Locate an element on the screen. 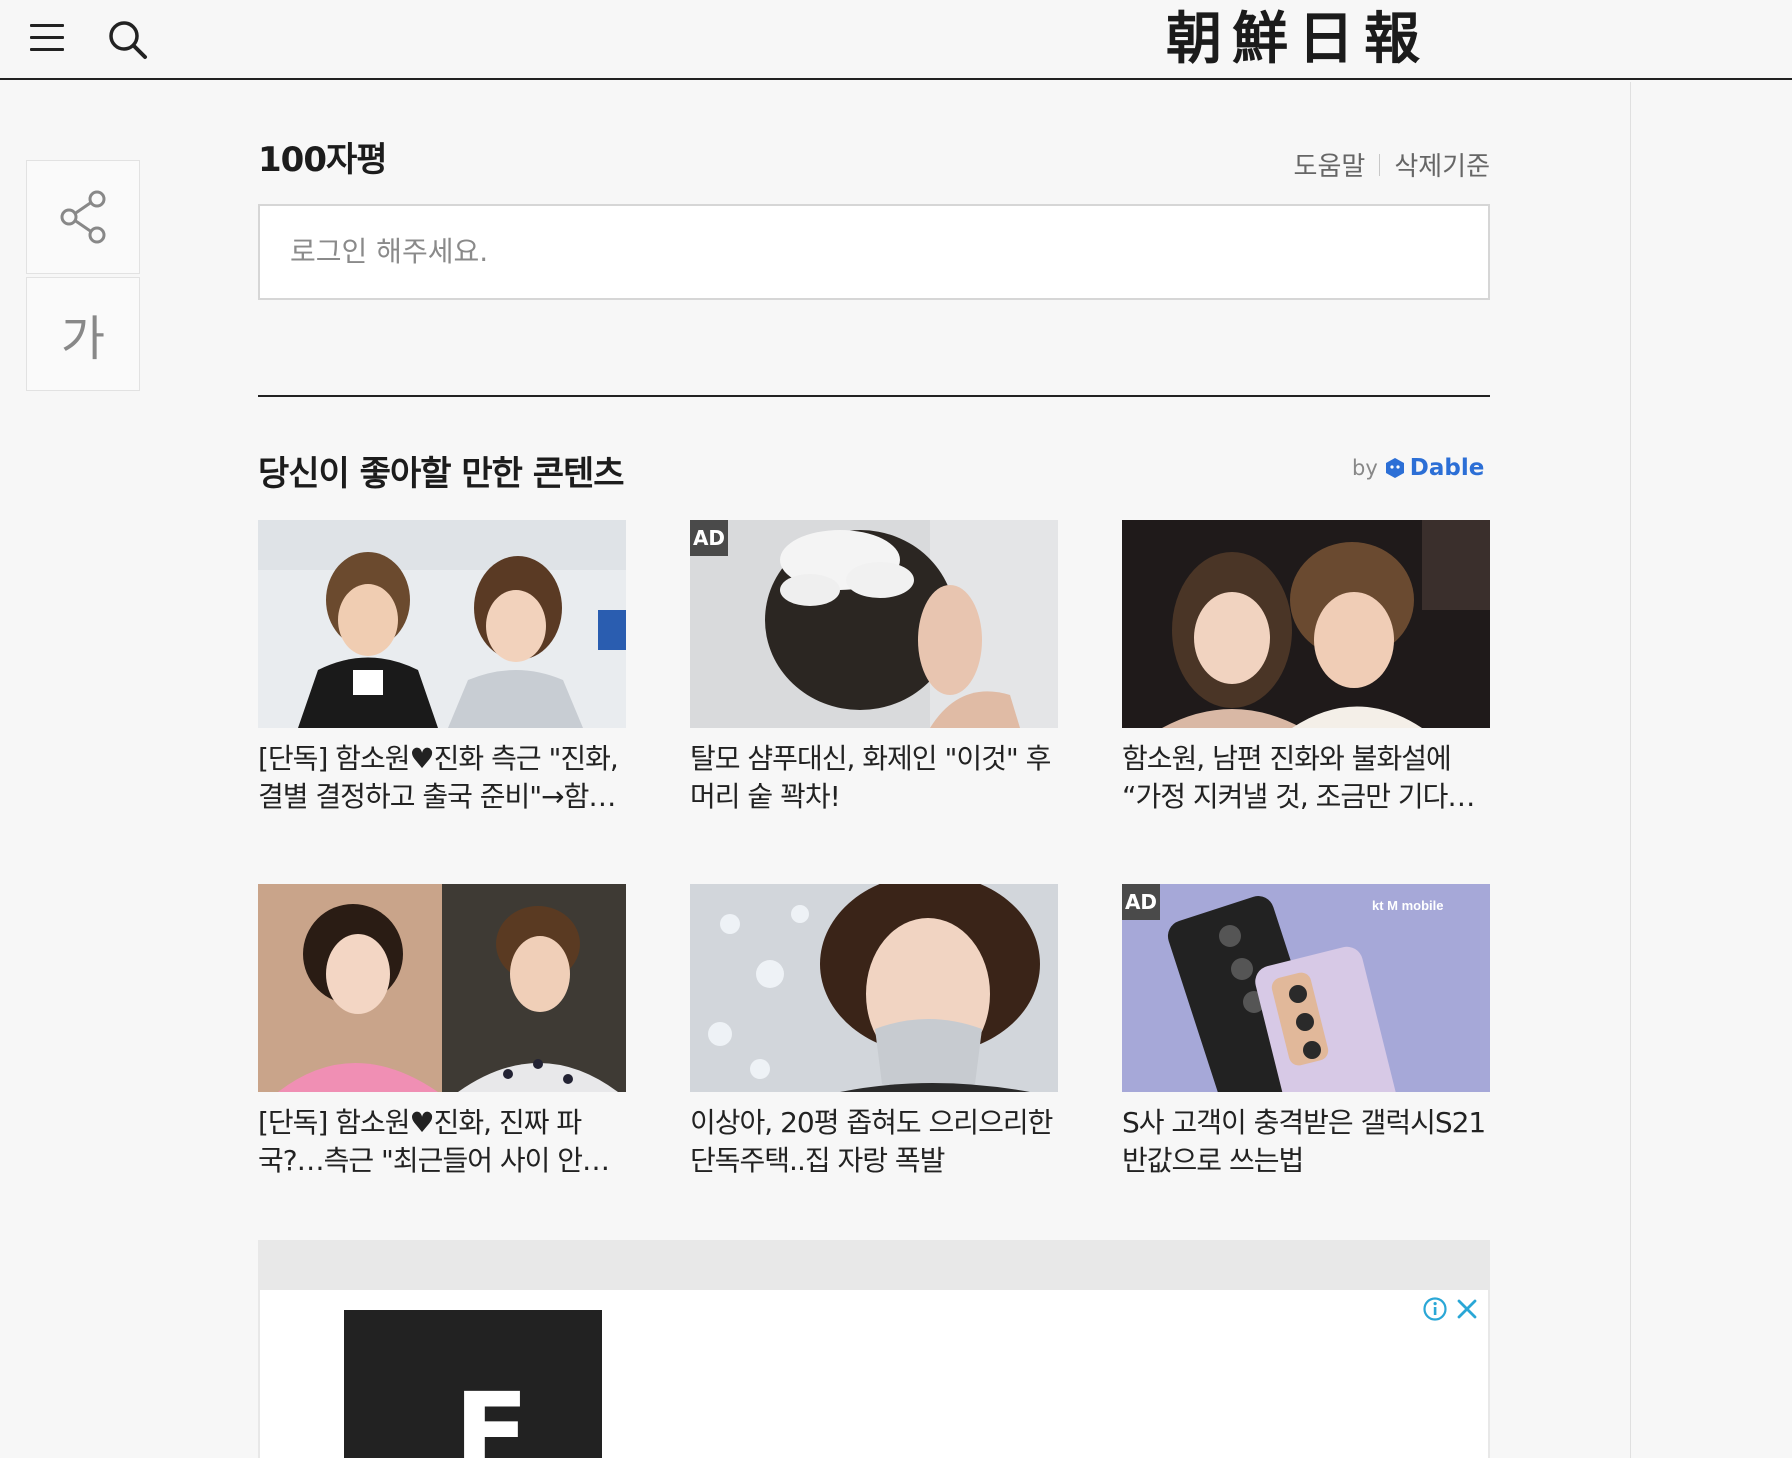  share-icon is located at coordinates (83, 217).